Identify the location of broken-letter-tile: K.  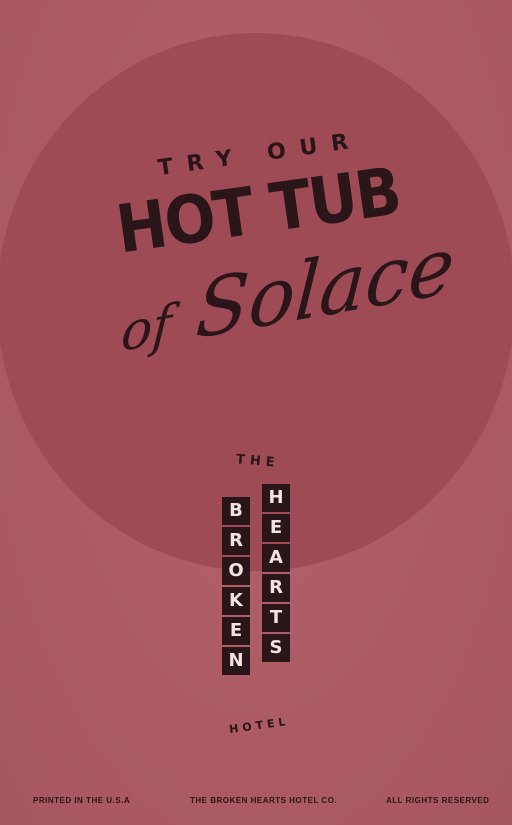
(236, 601).